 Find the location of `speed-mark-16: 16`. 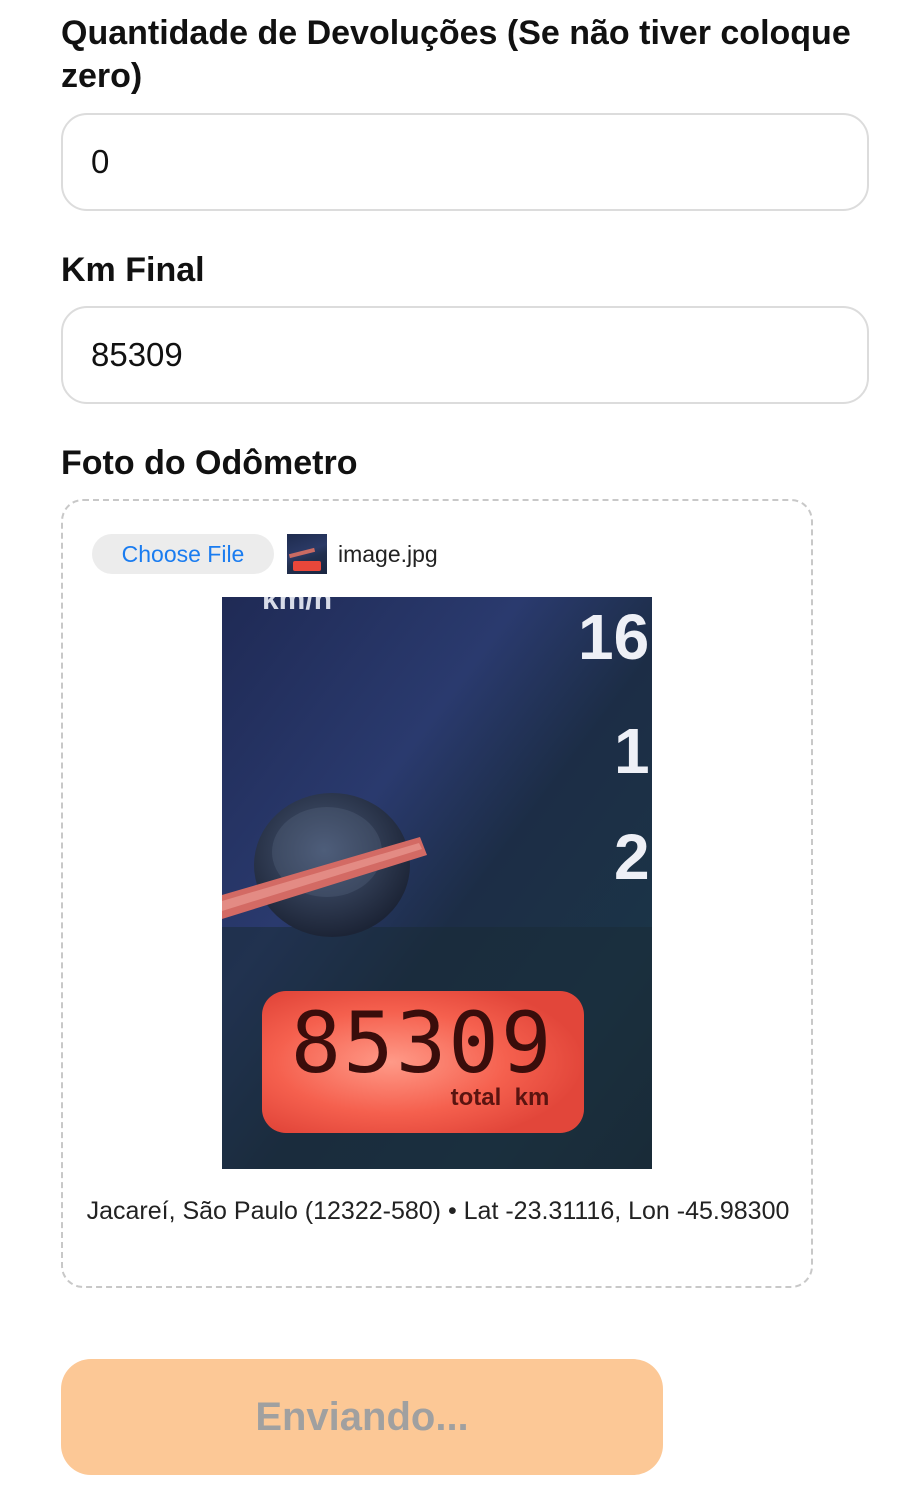

speed-mark-16: 16 is located at coordinates (613, 637).